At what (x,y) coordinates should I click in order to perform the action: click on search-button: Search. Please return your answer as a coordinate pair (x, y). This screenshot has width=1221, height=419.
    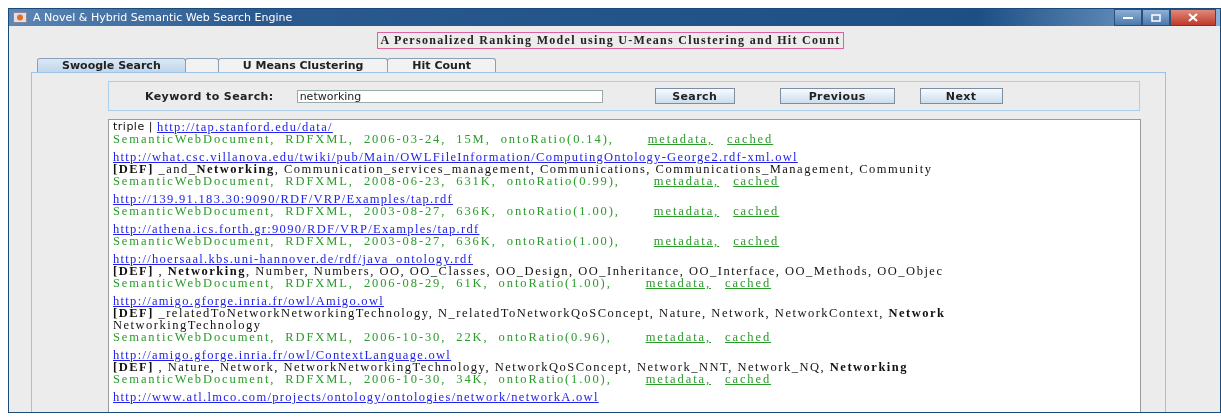
    Looking at the image, I should click on (694, 96).